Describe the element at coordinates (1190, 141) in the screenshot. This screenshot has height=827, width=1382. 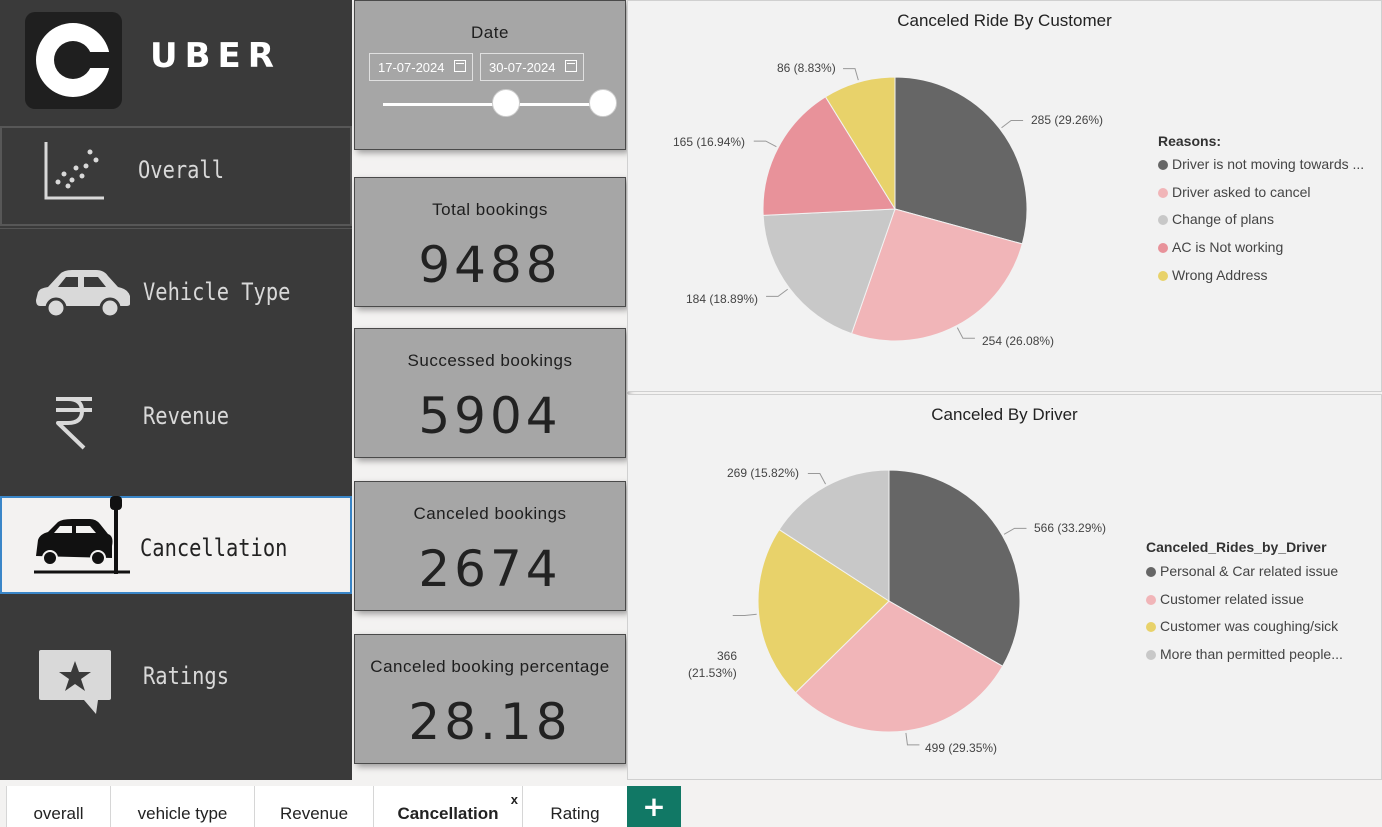
I see `legend-title: Reasons:` at that location.